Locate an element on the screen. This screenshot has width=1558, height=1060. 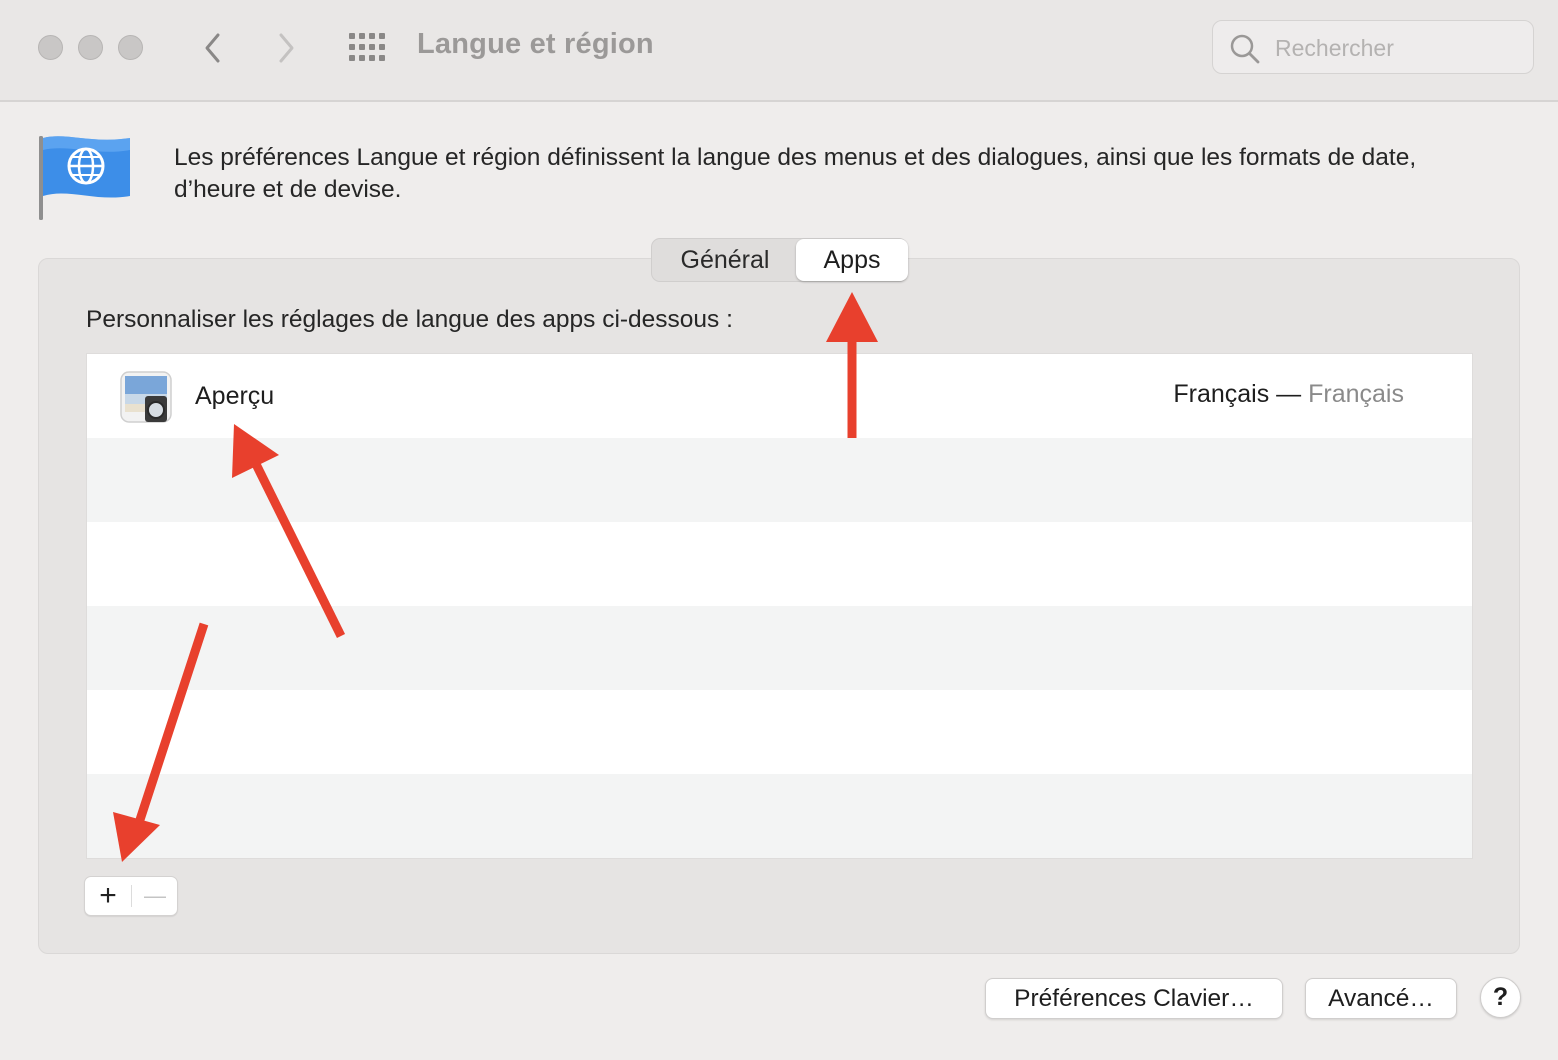
tab-apps: Apps is located at coordinates (852, 260).